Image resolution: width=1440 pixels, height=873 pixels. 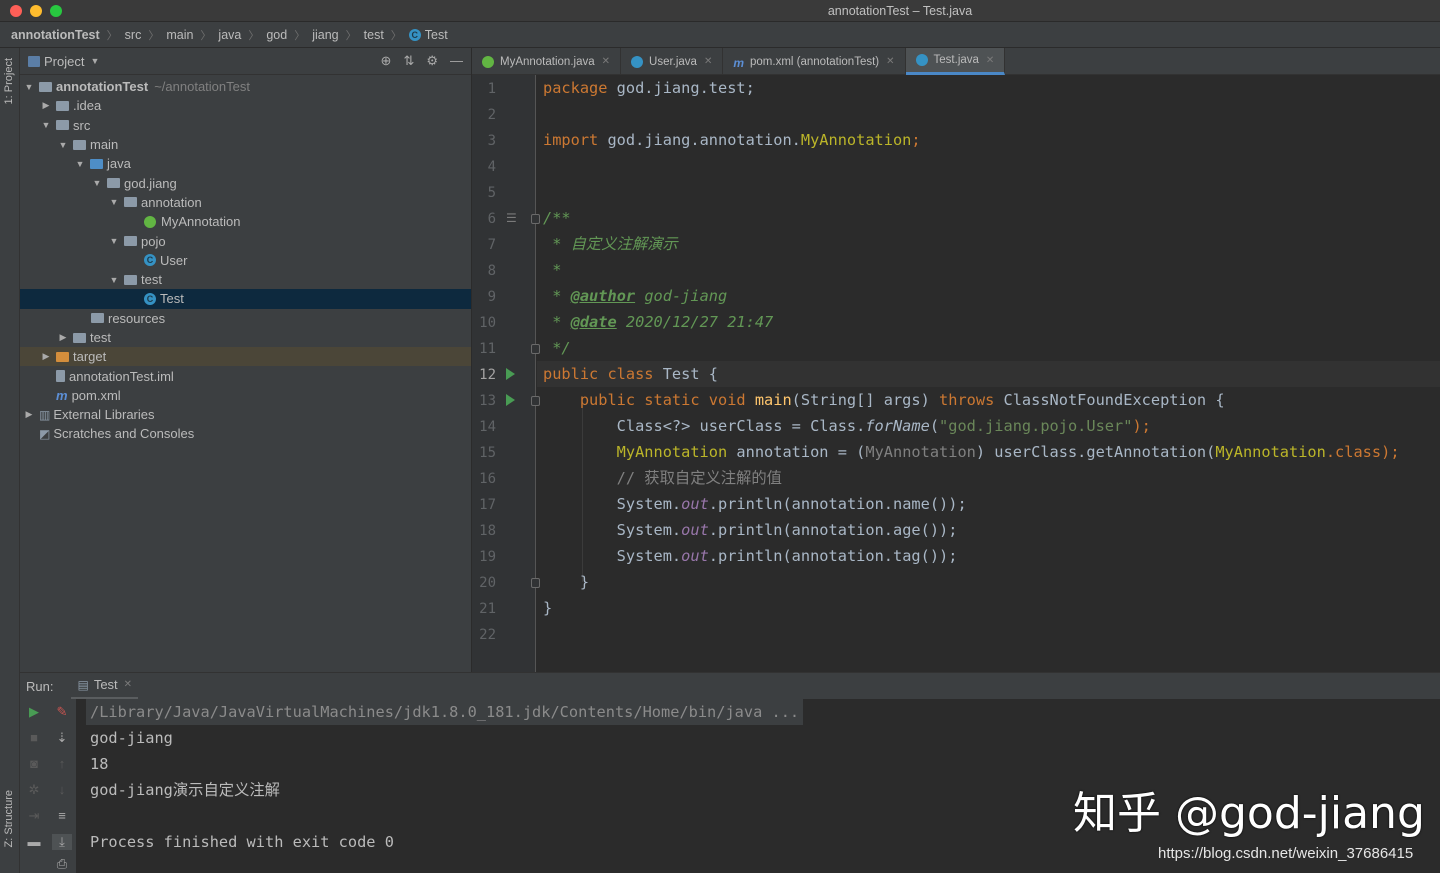 What do you see at coordinates (62, 864) in the screenshot?
I see `print-icon: ⎙` at bounding box center [62, 864].